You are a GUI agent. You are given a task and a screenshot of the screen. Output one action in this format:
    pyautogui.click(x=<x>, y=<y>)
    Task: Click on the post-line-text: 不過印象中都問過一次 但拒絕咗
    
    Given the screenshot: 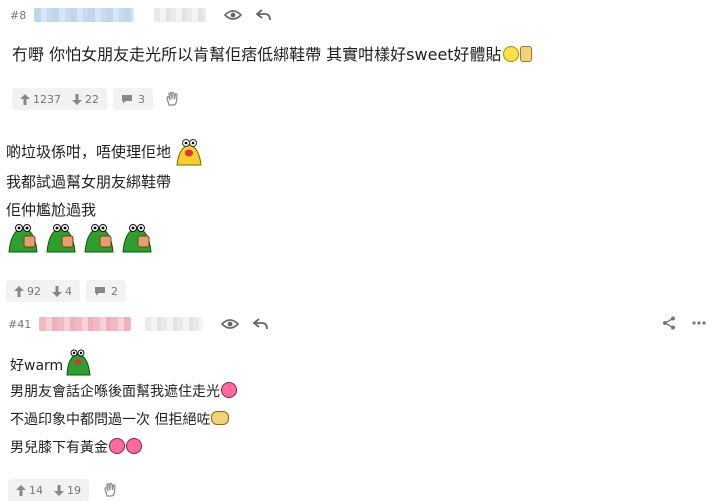 What is the action you would take?
    pyautogui.click(x=110, y=420)
    